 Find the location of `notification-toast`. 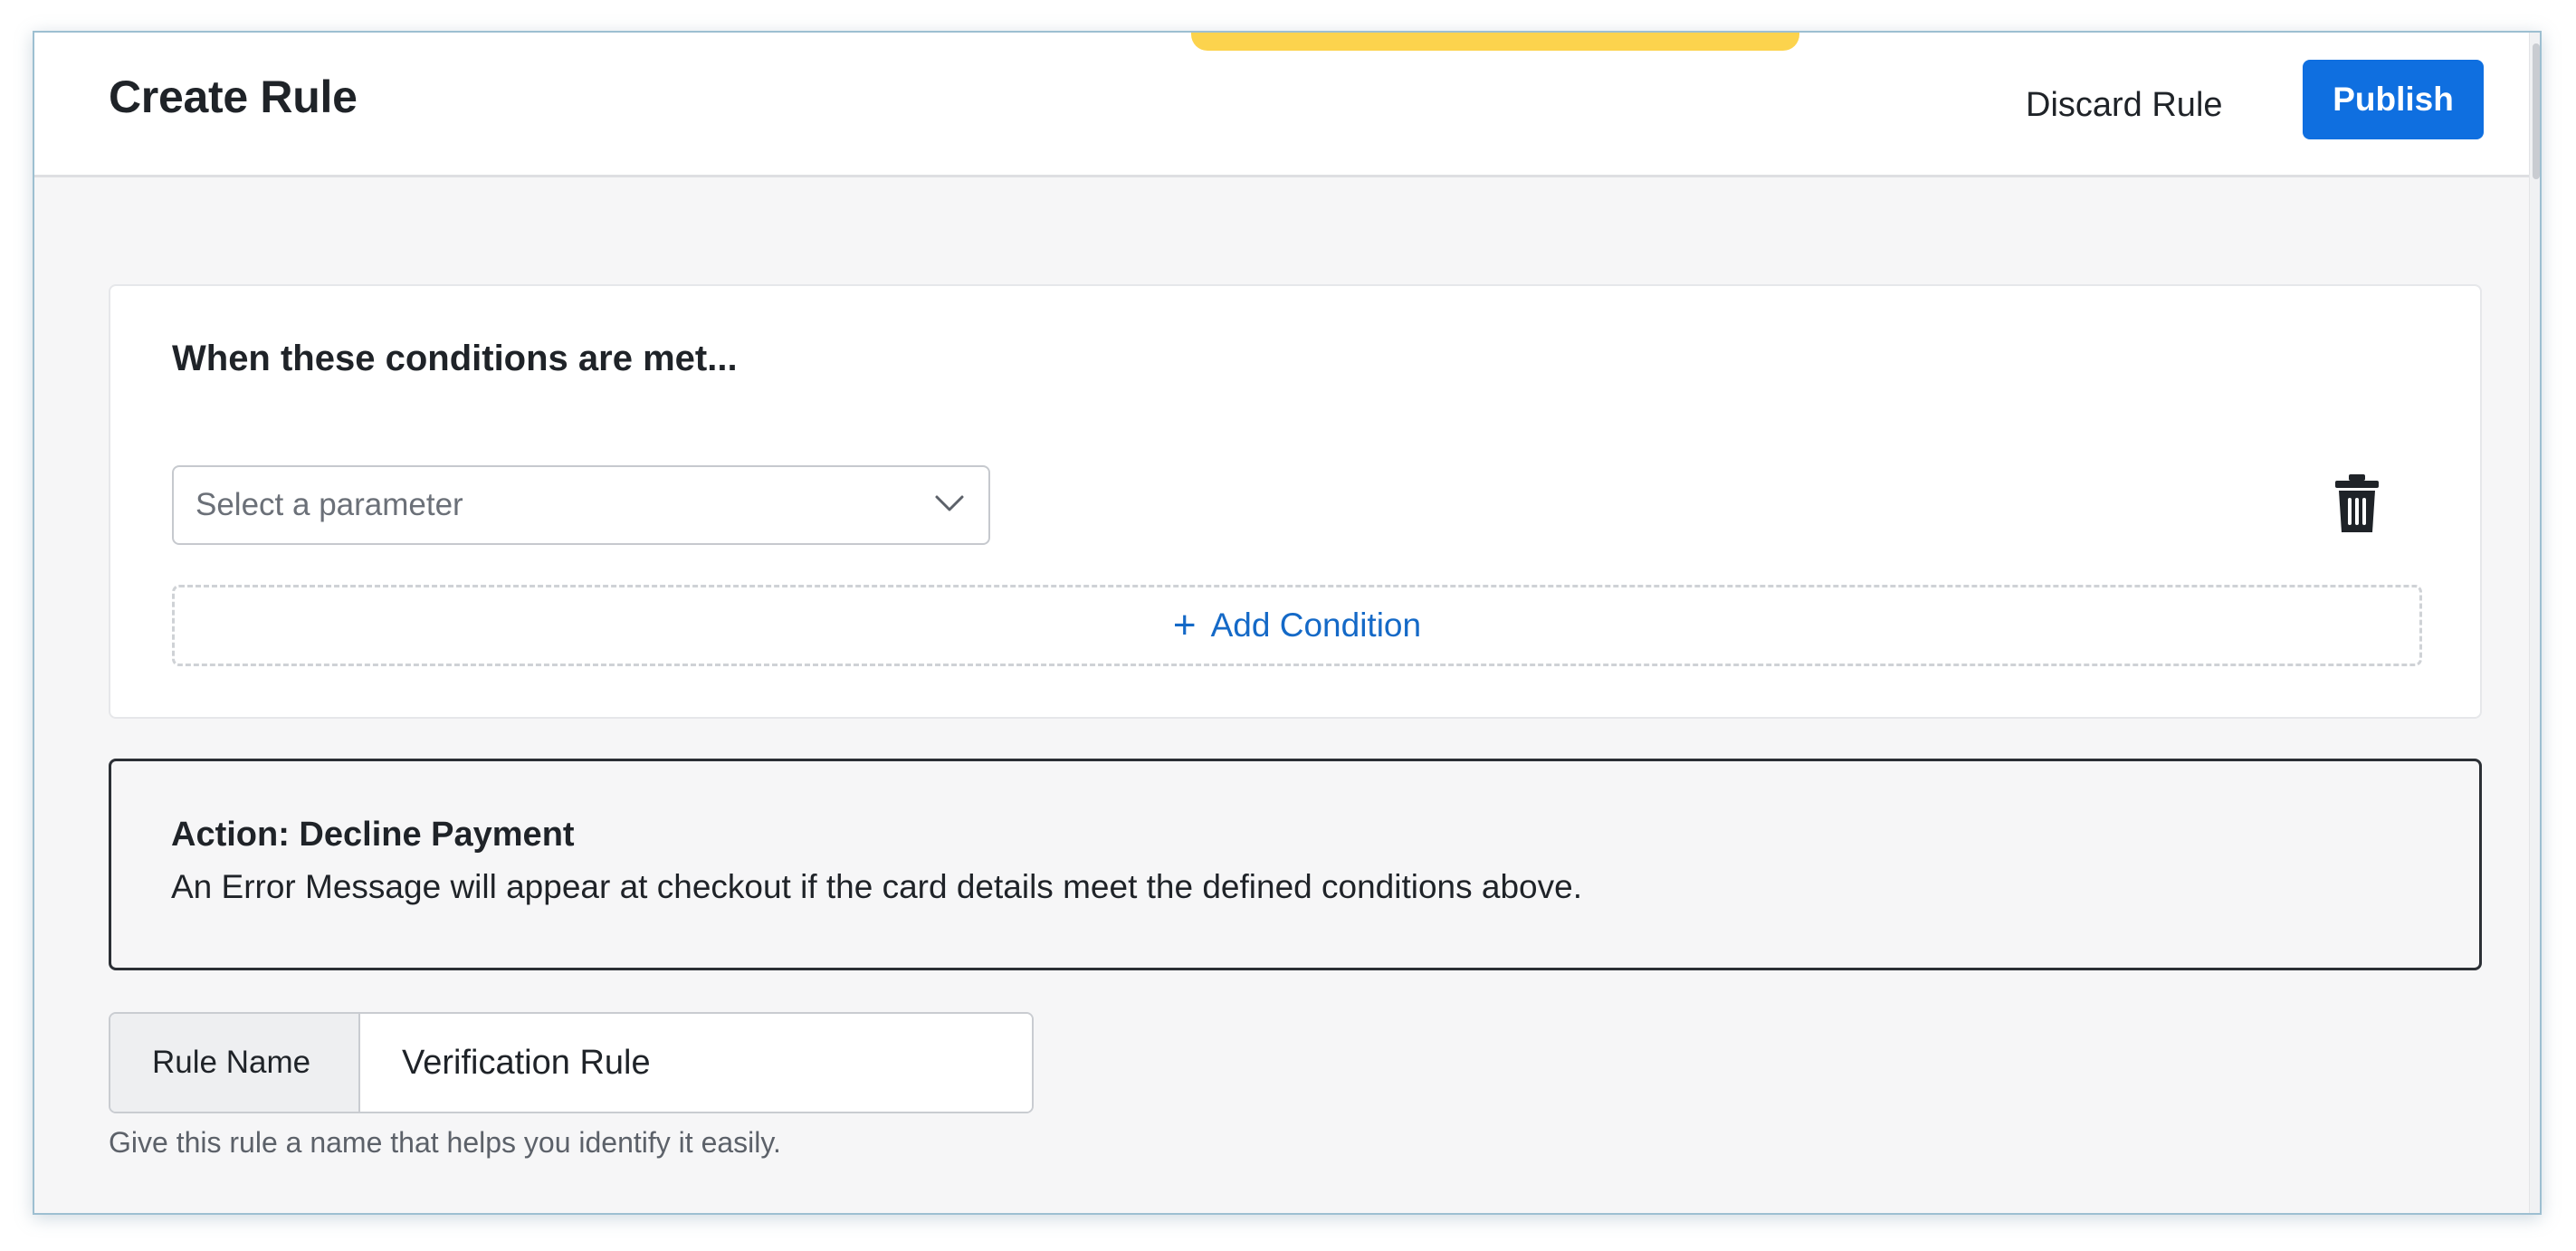

notification-toast is located at coordinates (1495, 42).